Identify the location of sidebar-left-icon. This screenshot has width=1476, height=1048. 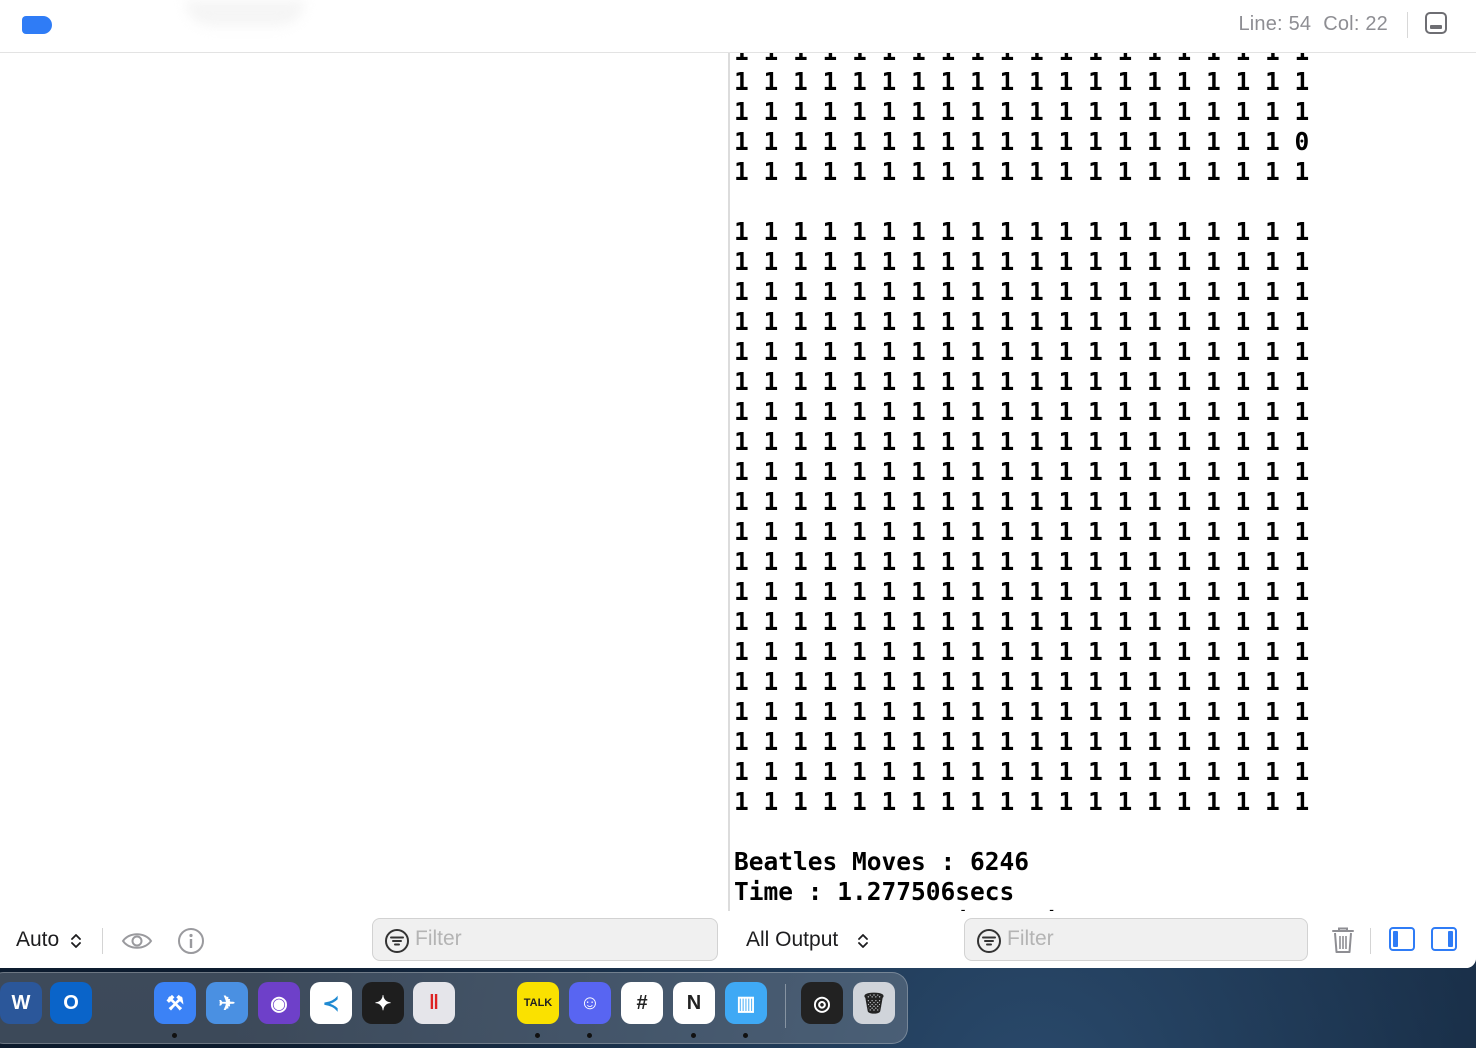
(1402, 939).